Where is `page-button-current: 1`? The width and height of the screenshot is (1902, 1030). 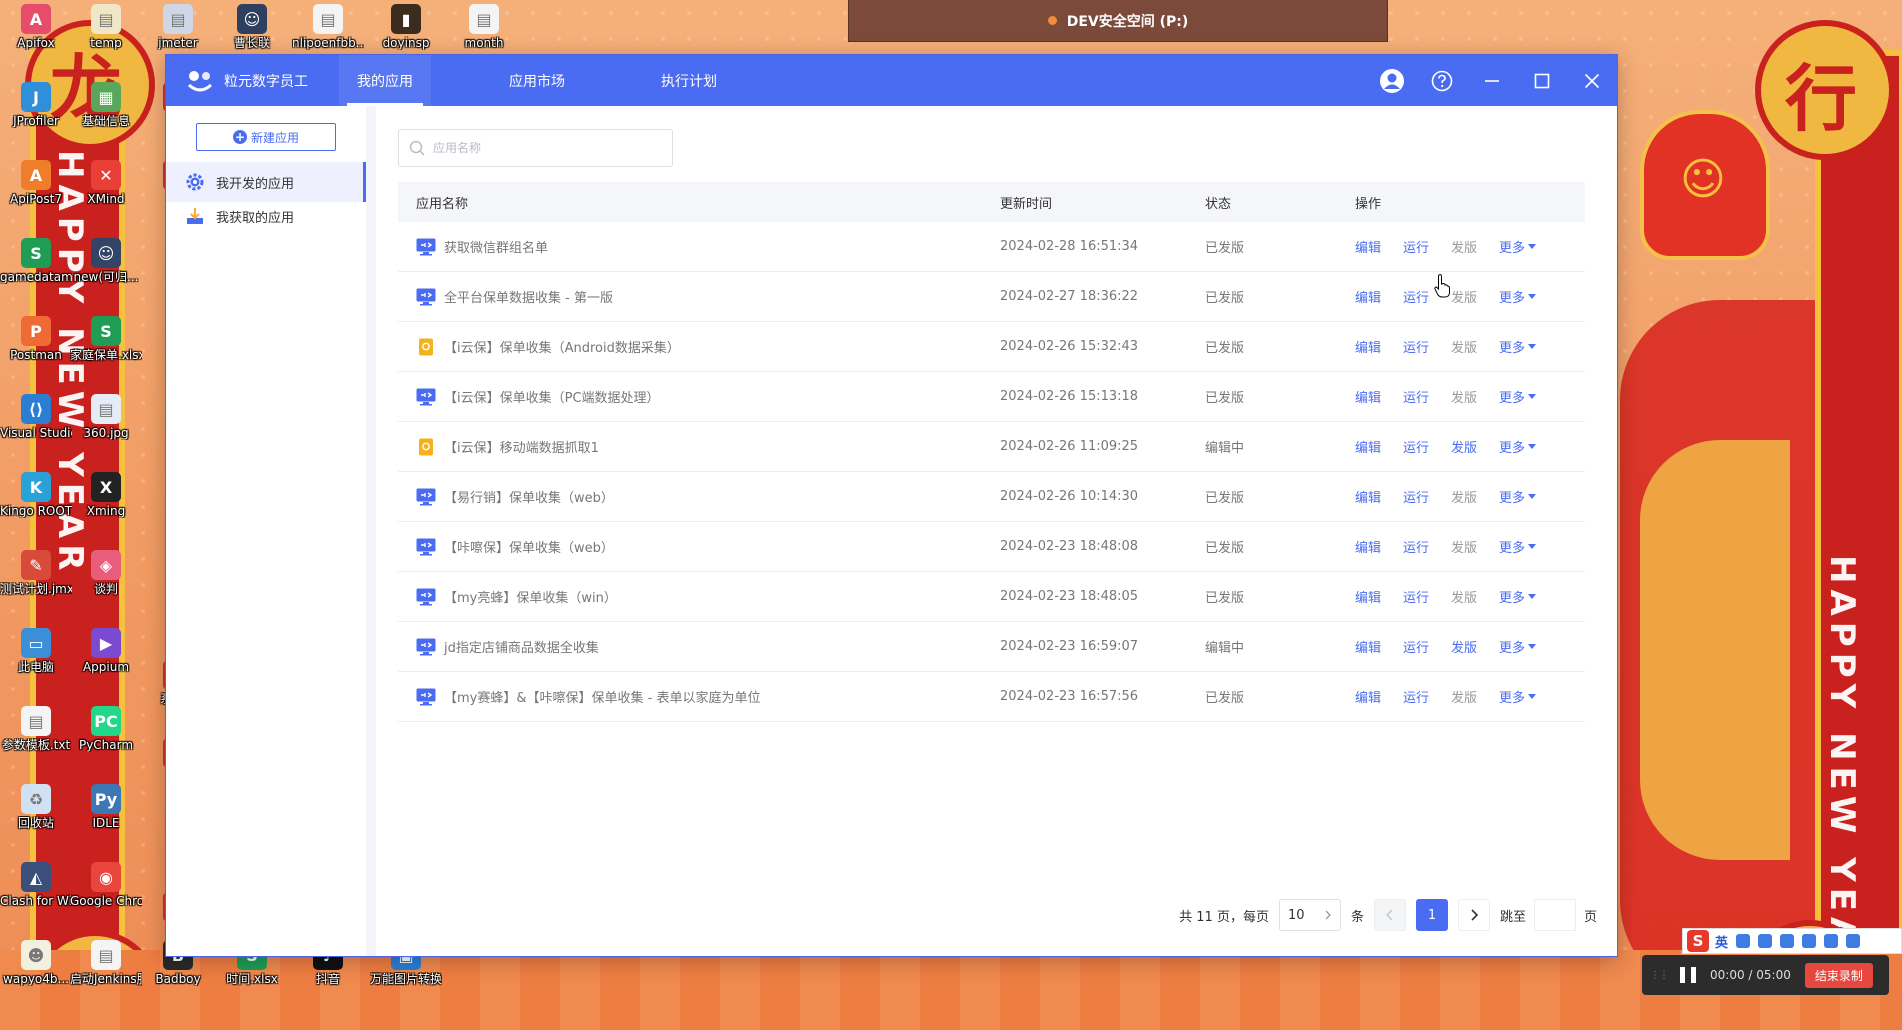
page-button-current: 1 is located at coordinates (1431, 915).